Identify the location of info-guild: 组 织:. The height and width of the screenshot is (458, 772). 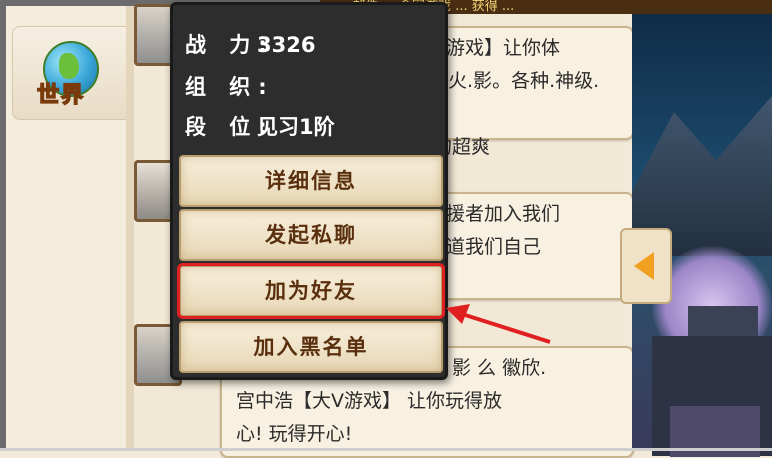
(230, 86).